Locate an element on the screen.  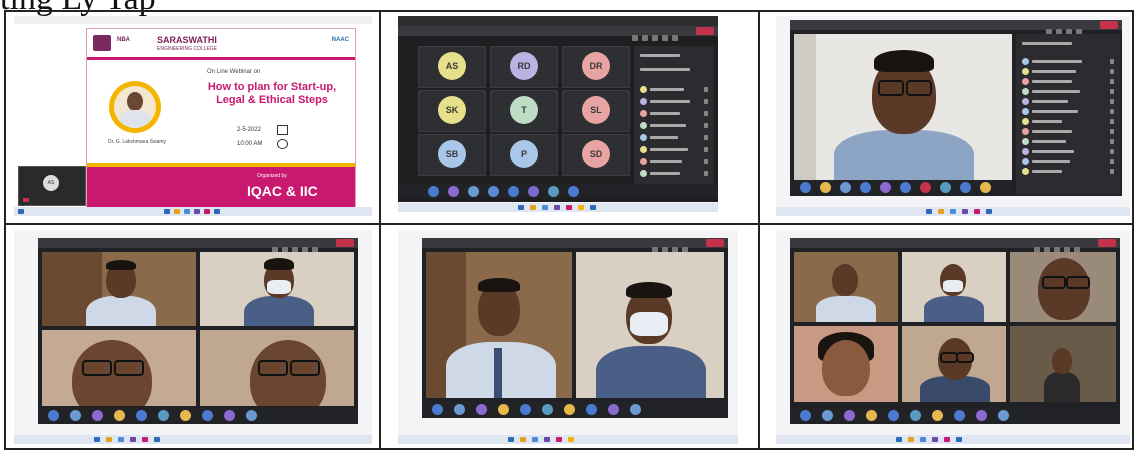
participant-tile: AS is located at coordinates (452, 67).